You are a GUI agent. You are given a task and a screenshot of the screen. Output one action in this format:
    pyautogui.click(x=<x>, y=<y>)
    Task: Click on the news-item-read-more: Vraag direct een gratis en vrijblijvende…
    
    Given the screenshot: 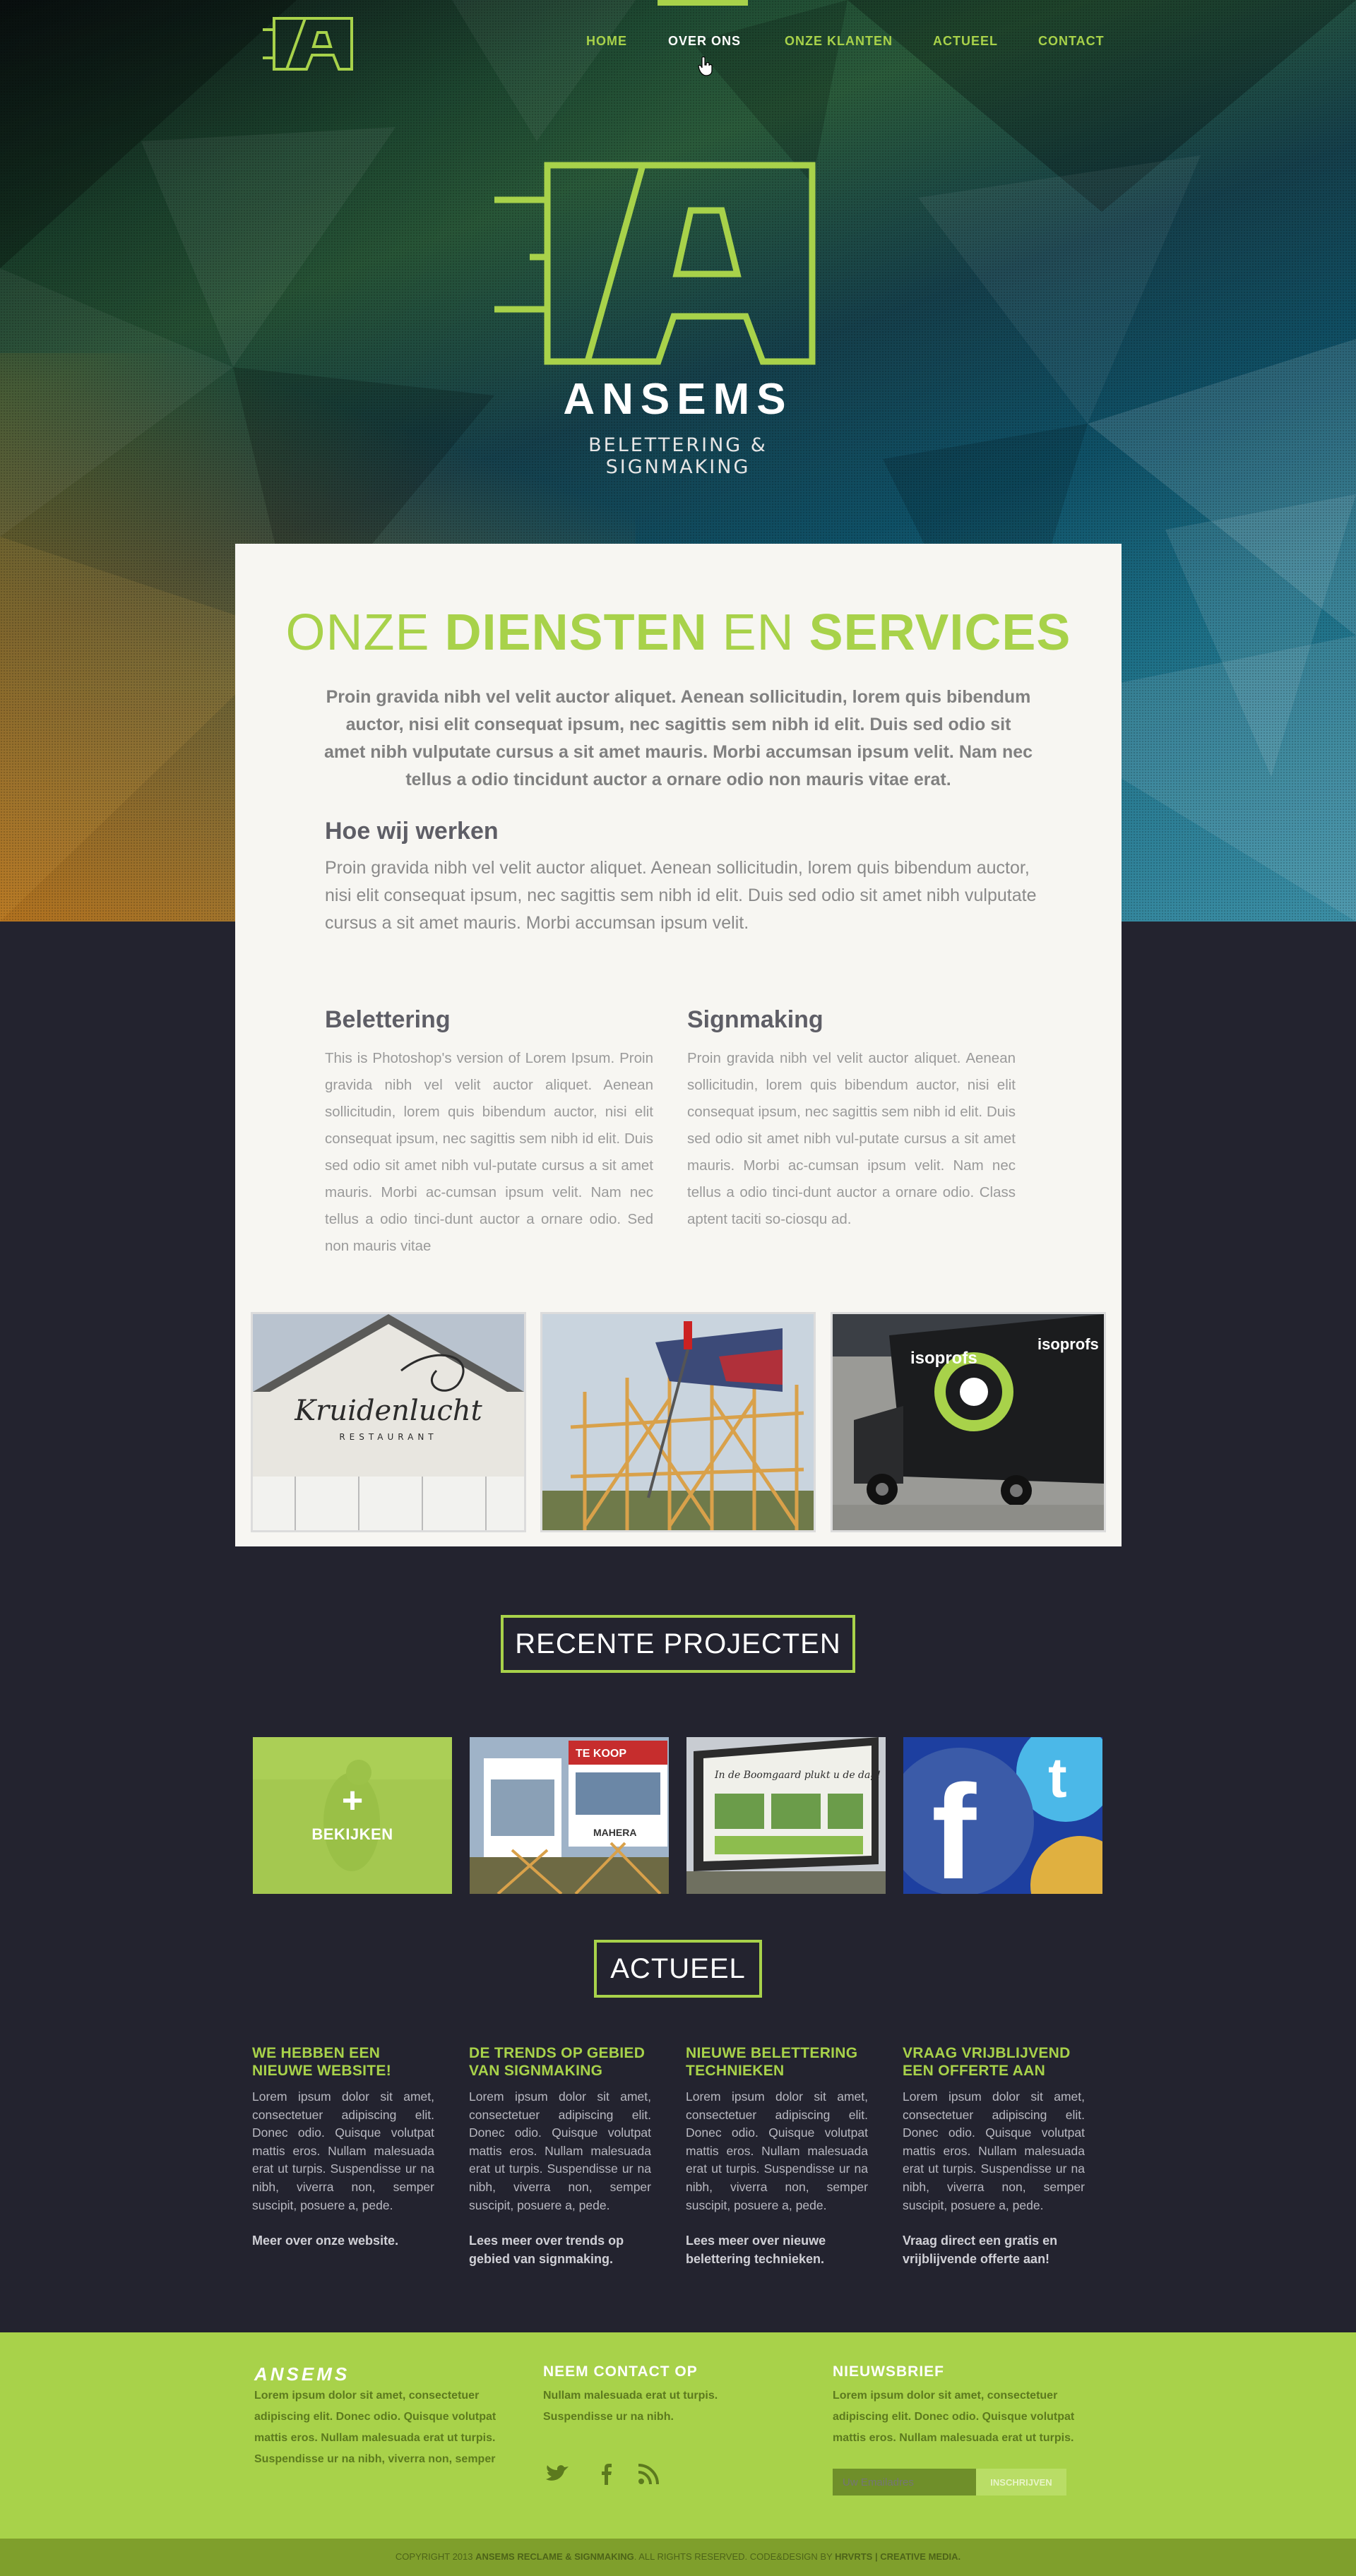 What is the action you would take?
    pyautogui.click(x=994, y=2249)
    